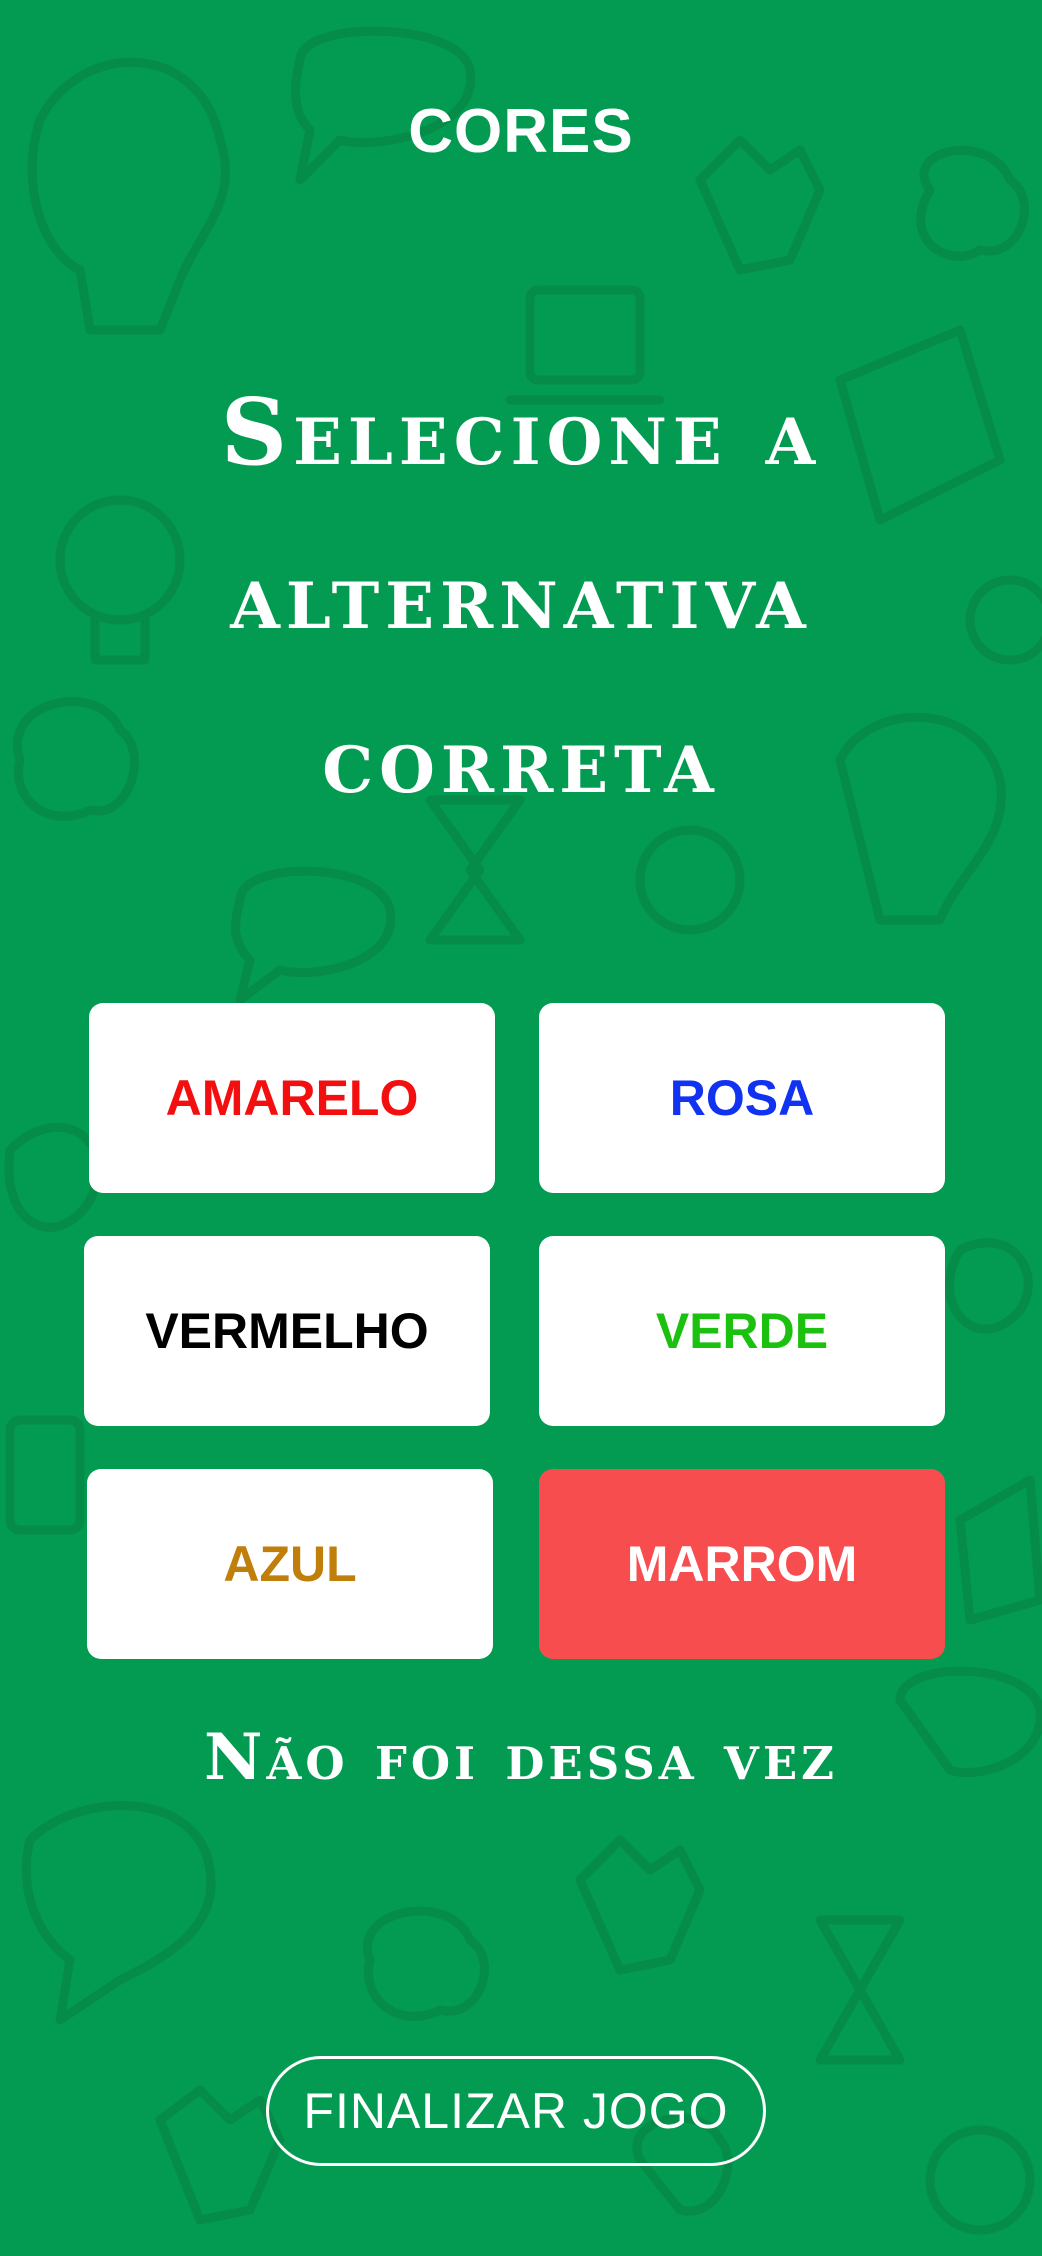  I want to click on result-feedback: Não foi dessa vez, so click(521, 1757).